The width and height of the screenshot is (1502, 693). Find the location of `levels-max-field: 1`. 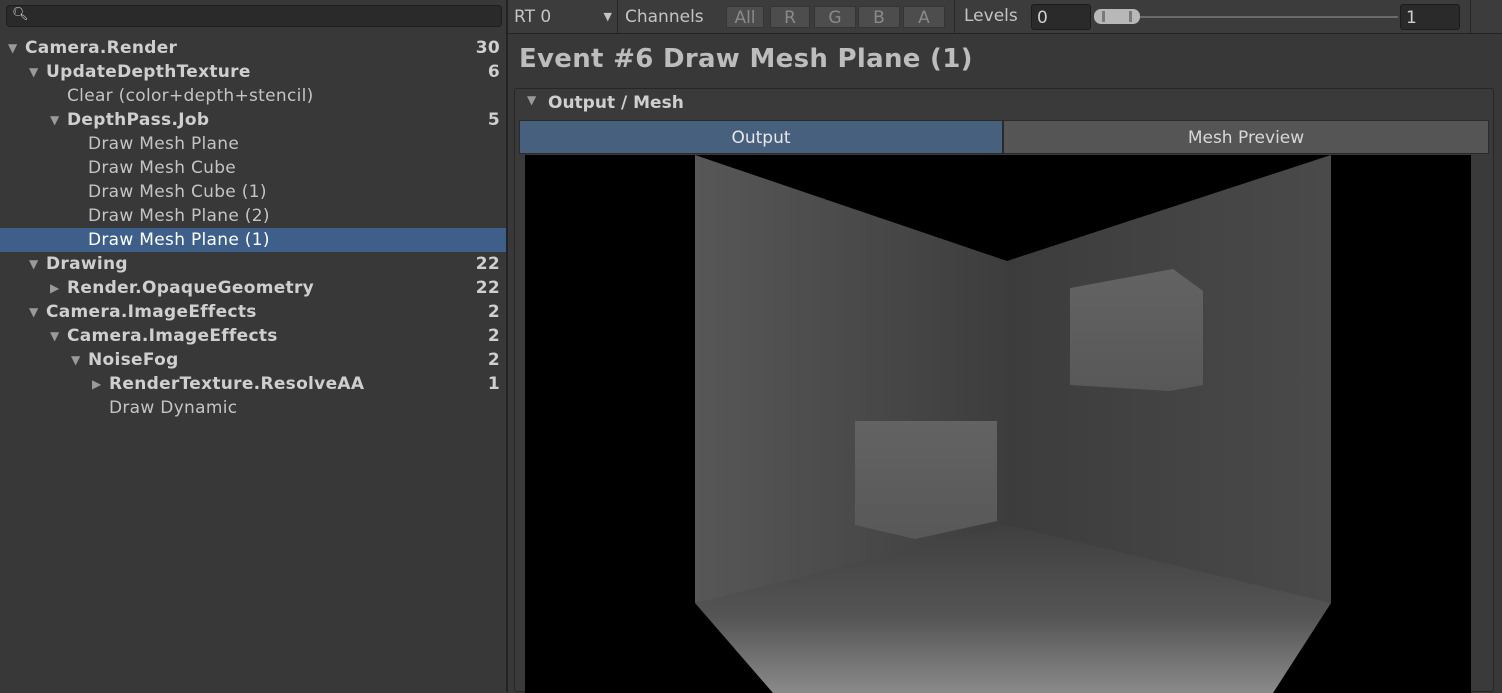

levels-max-field: 1 is located at coordinates (1430, 17).